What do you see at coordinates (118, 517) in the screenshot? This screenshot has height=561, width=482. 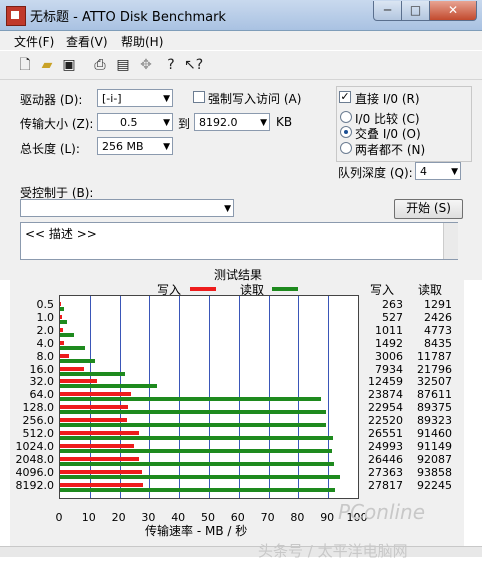 I see `x-tick-label: 20` at bounding box center [118, 517].